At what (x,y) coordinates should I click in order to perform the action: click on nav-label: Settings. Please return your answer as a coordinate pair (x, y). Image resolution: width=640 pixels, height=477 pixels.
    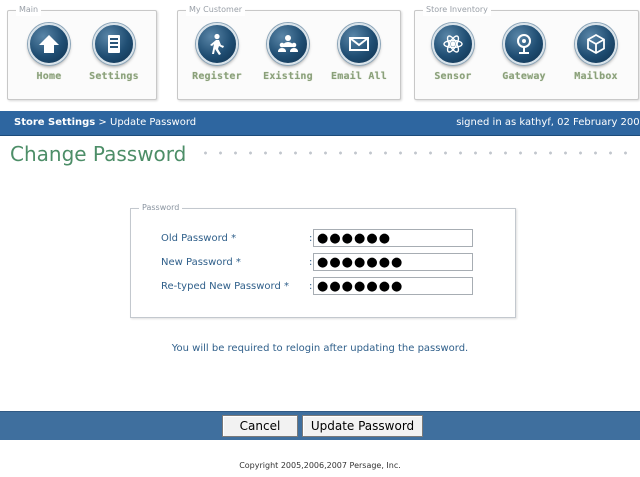
    Looking at the image, I should click on (114, 76).